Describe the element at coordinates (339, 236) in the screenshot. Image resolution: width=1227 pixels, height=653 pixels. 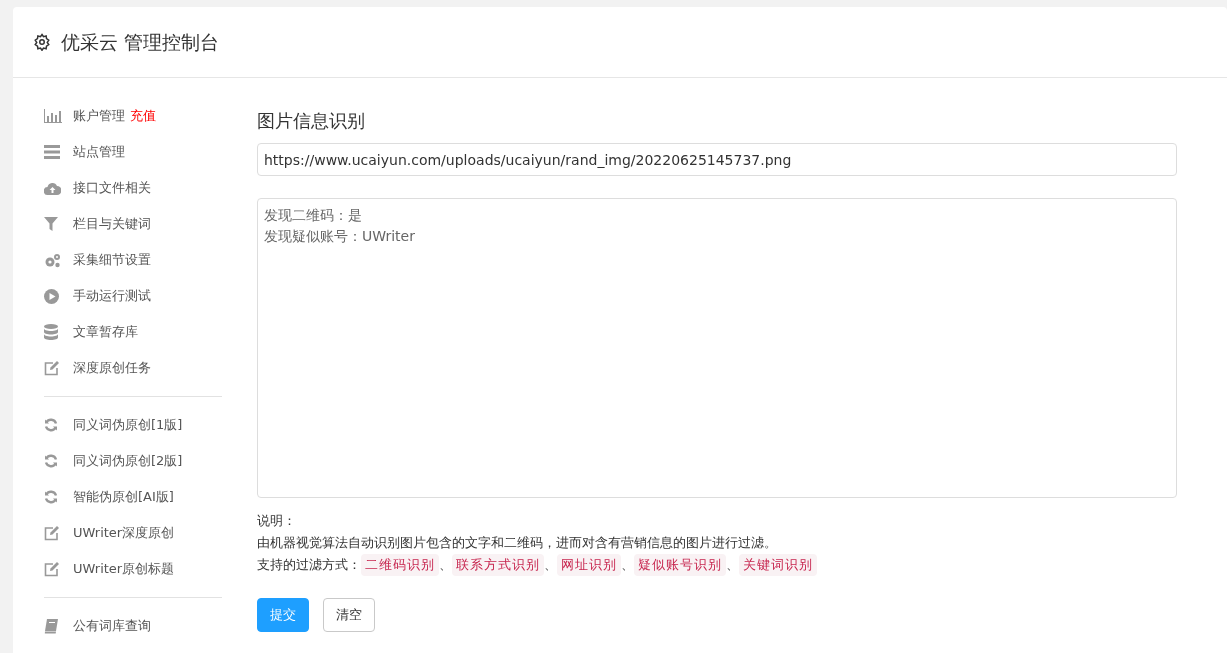
I see `result-line: 发现疑似账号：UWriter` at that location.